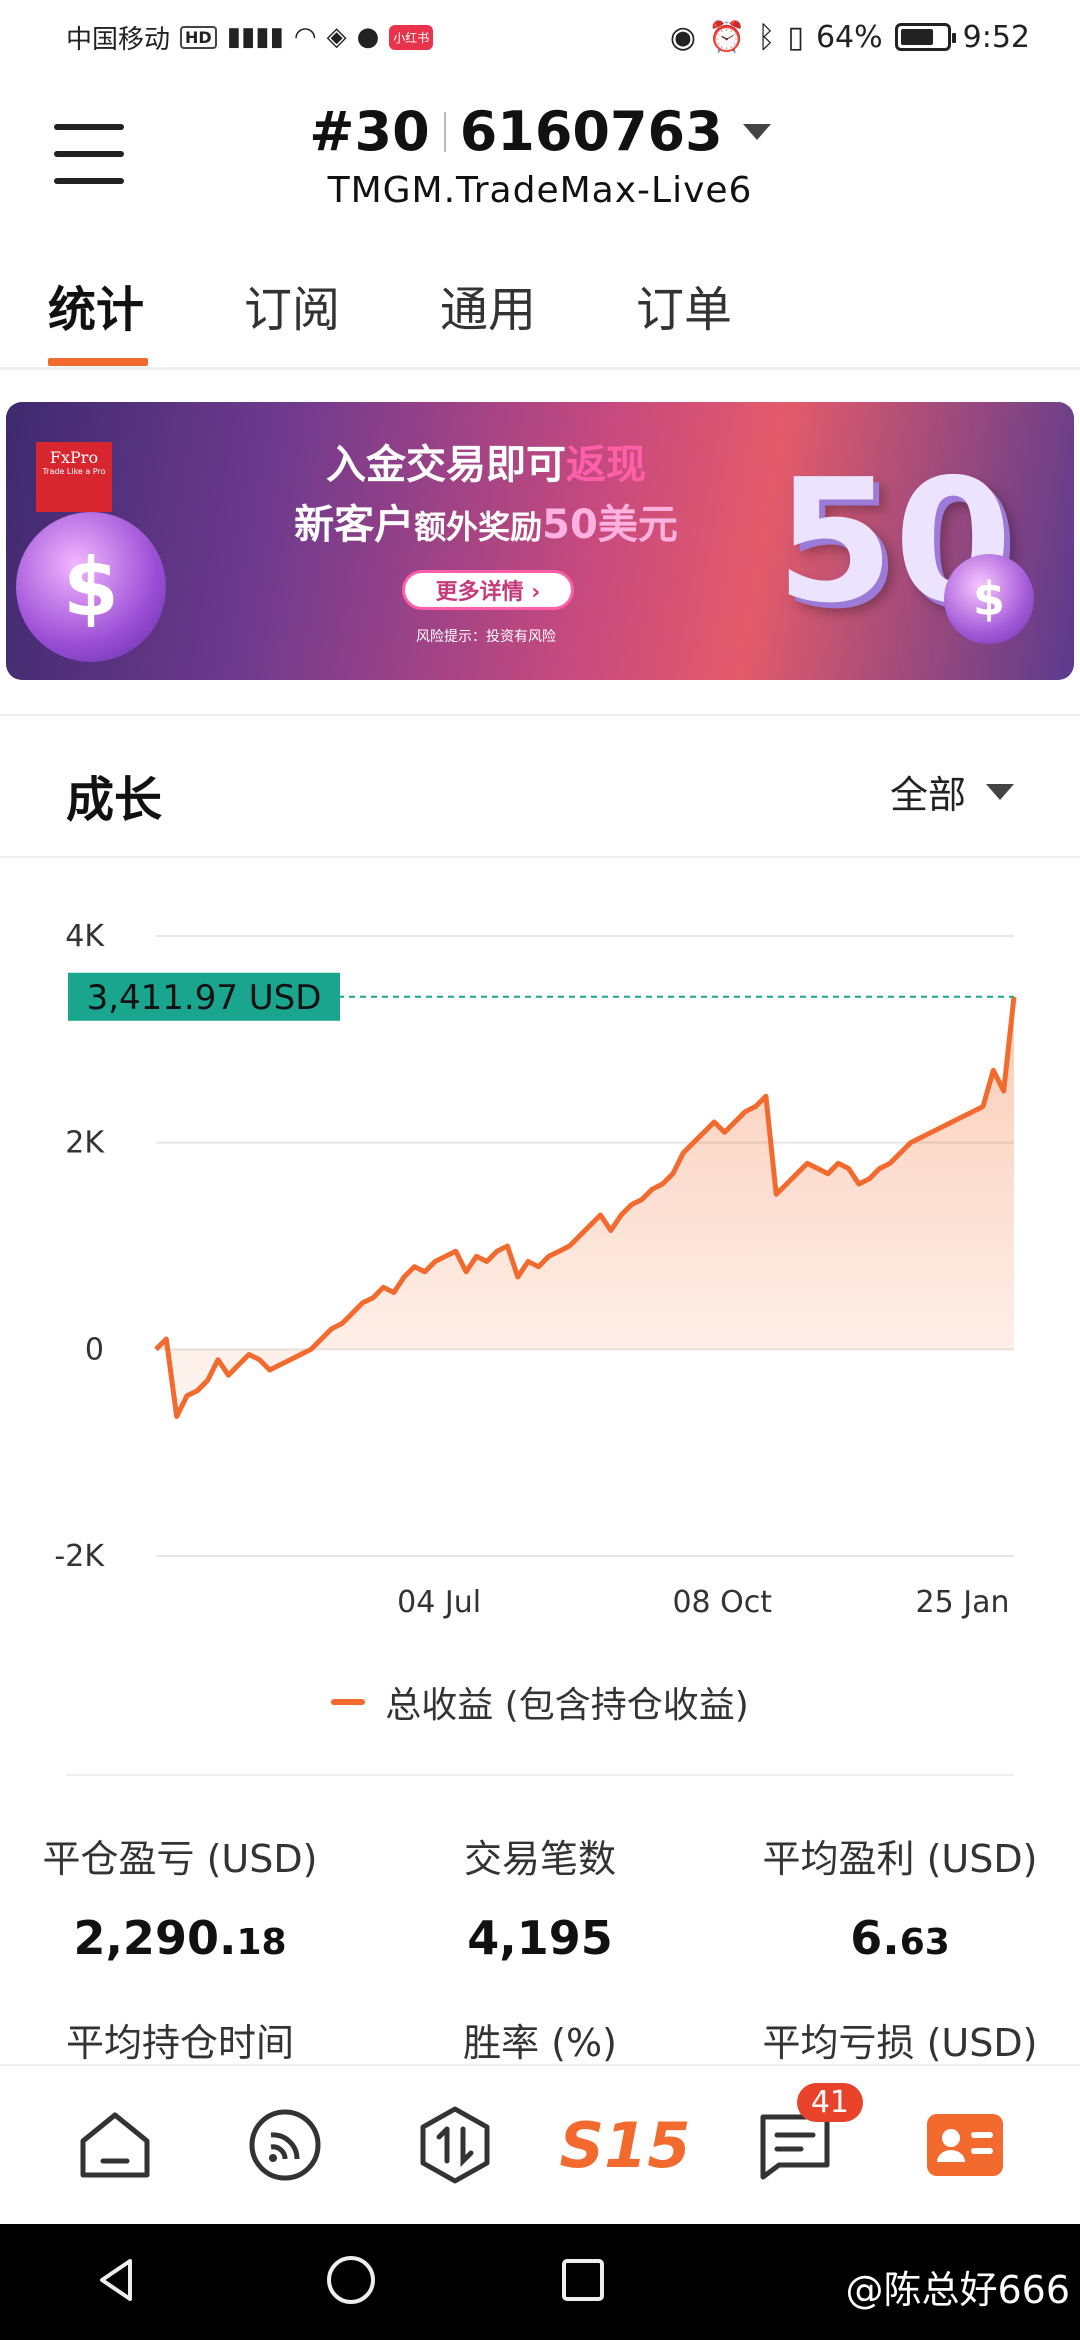  I want to click on y-tick-label: 0, so click(94, 1349).